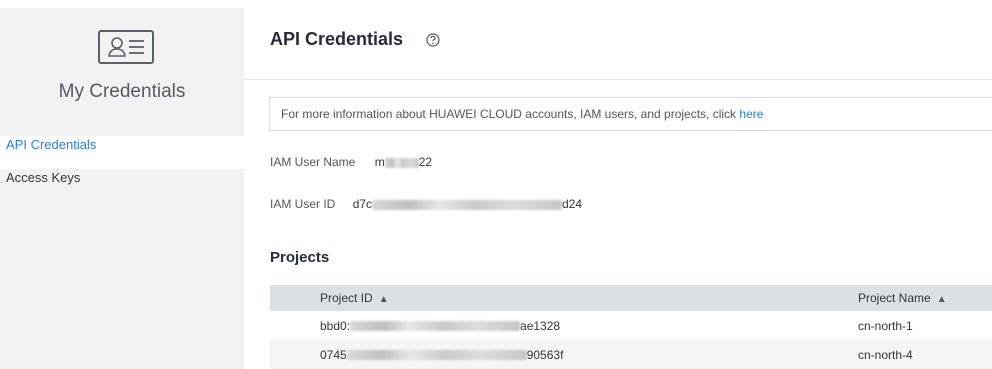  Describe the element at coordinates (572, 204) in the screenshot. I see `iam-user-id-suffix: d24` at that location.